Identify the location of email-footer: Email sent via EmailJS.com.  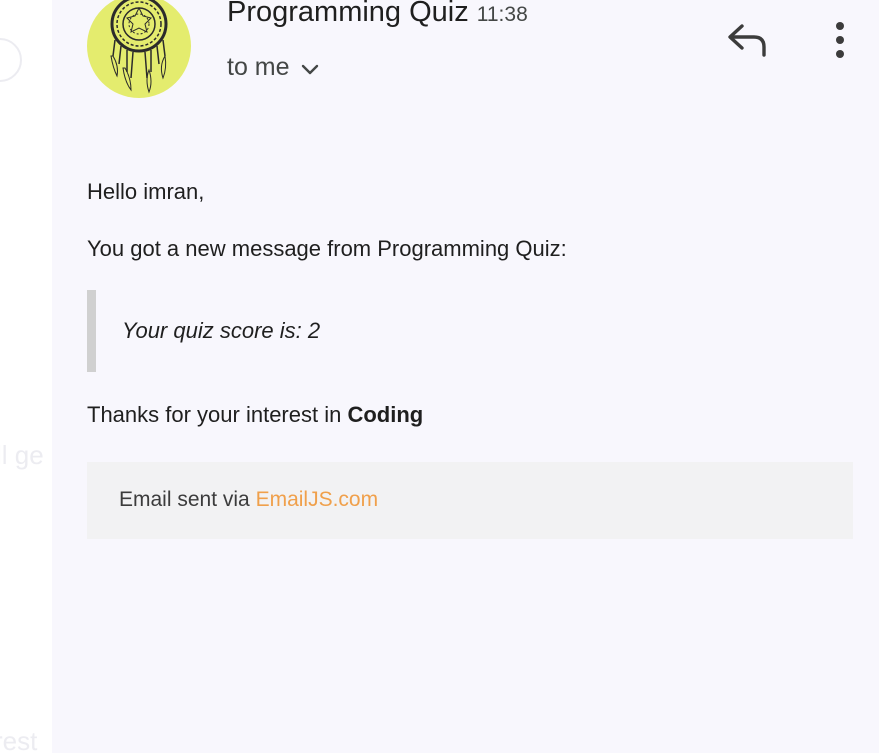
(470, 500).